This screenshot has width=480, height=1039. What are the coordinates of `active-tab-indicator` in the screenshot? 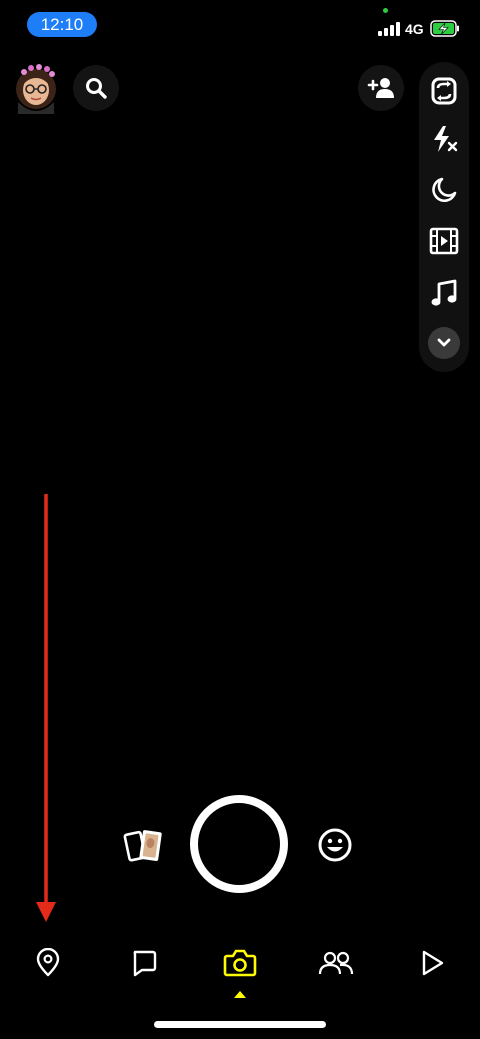 It's located at (240, 994).